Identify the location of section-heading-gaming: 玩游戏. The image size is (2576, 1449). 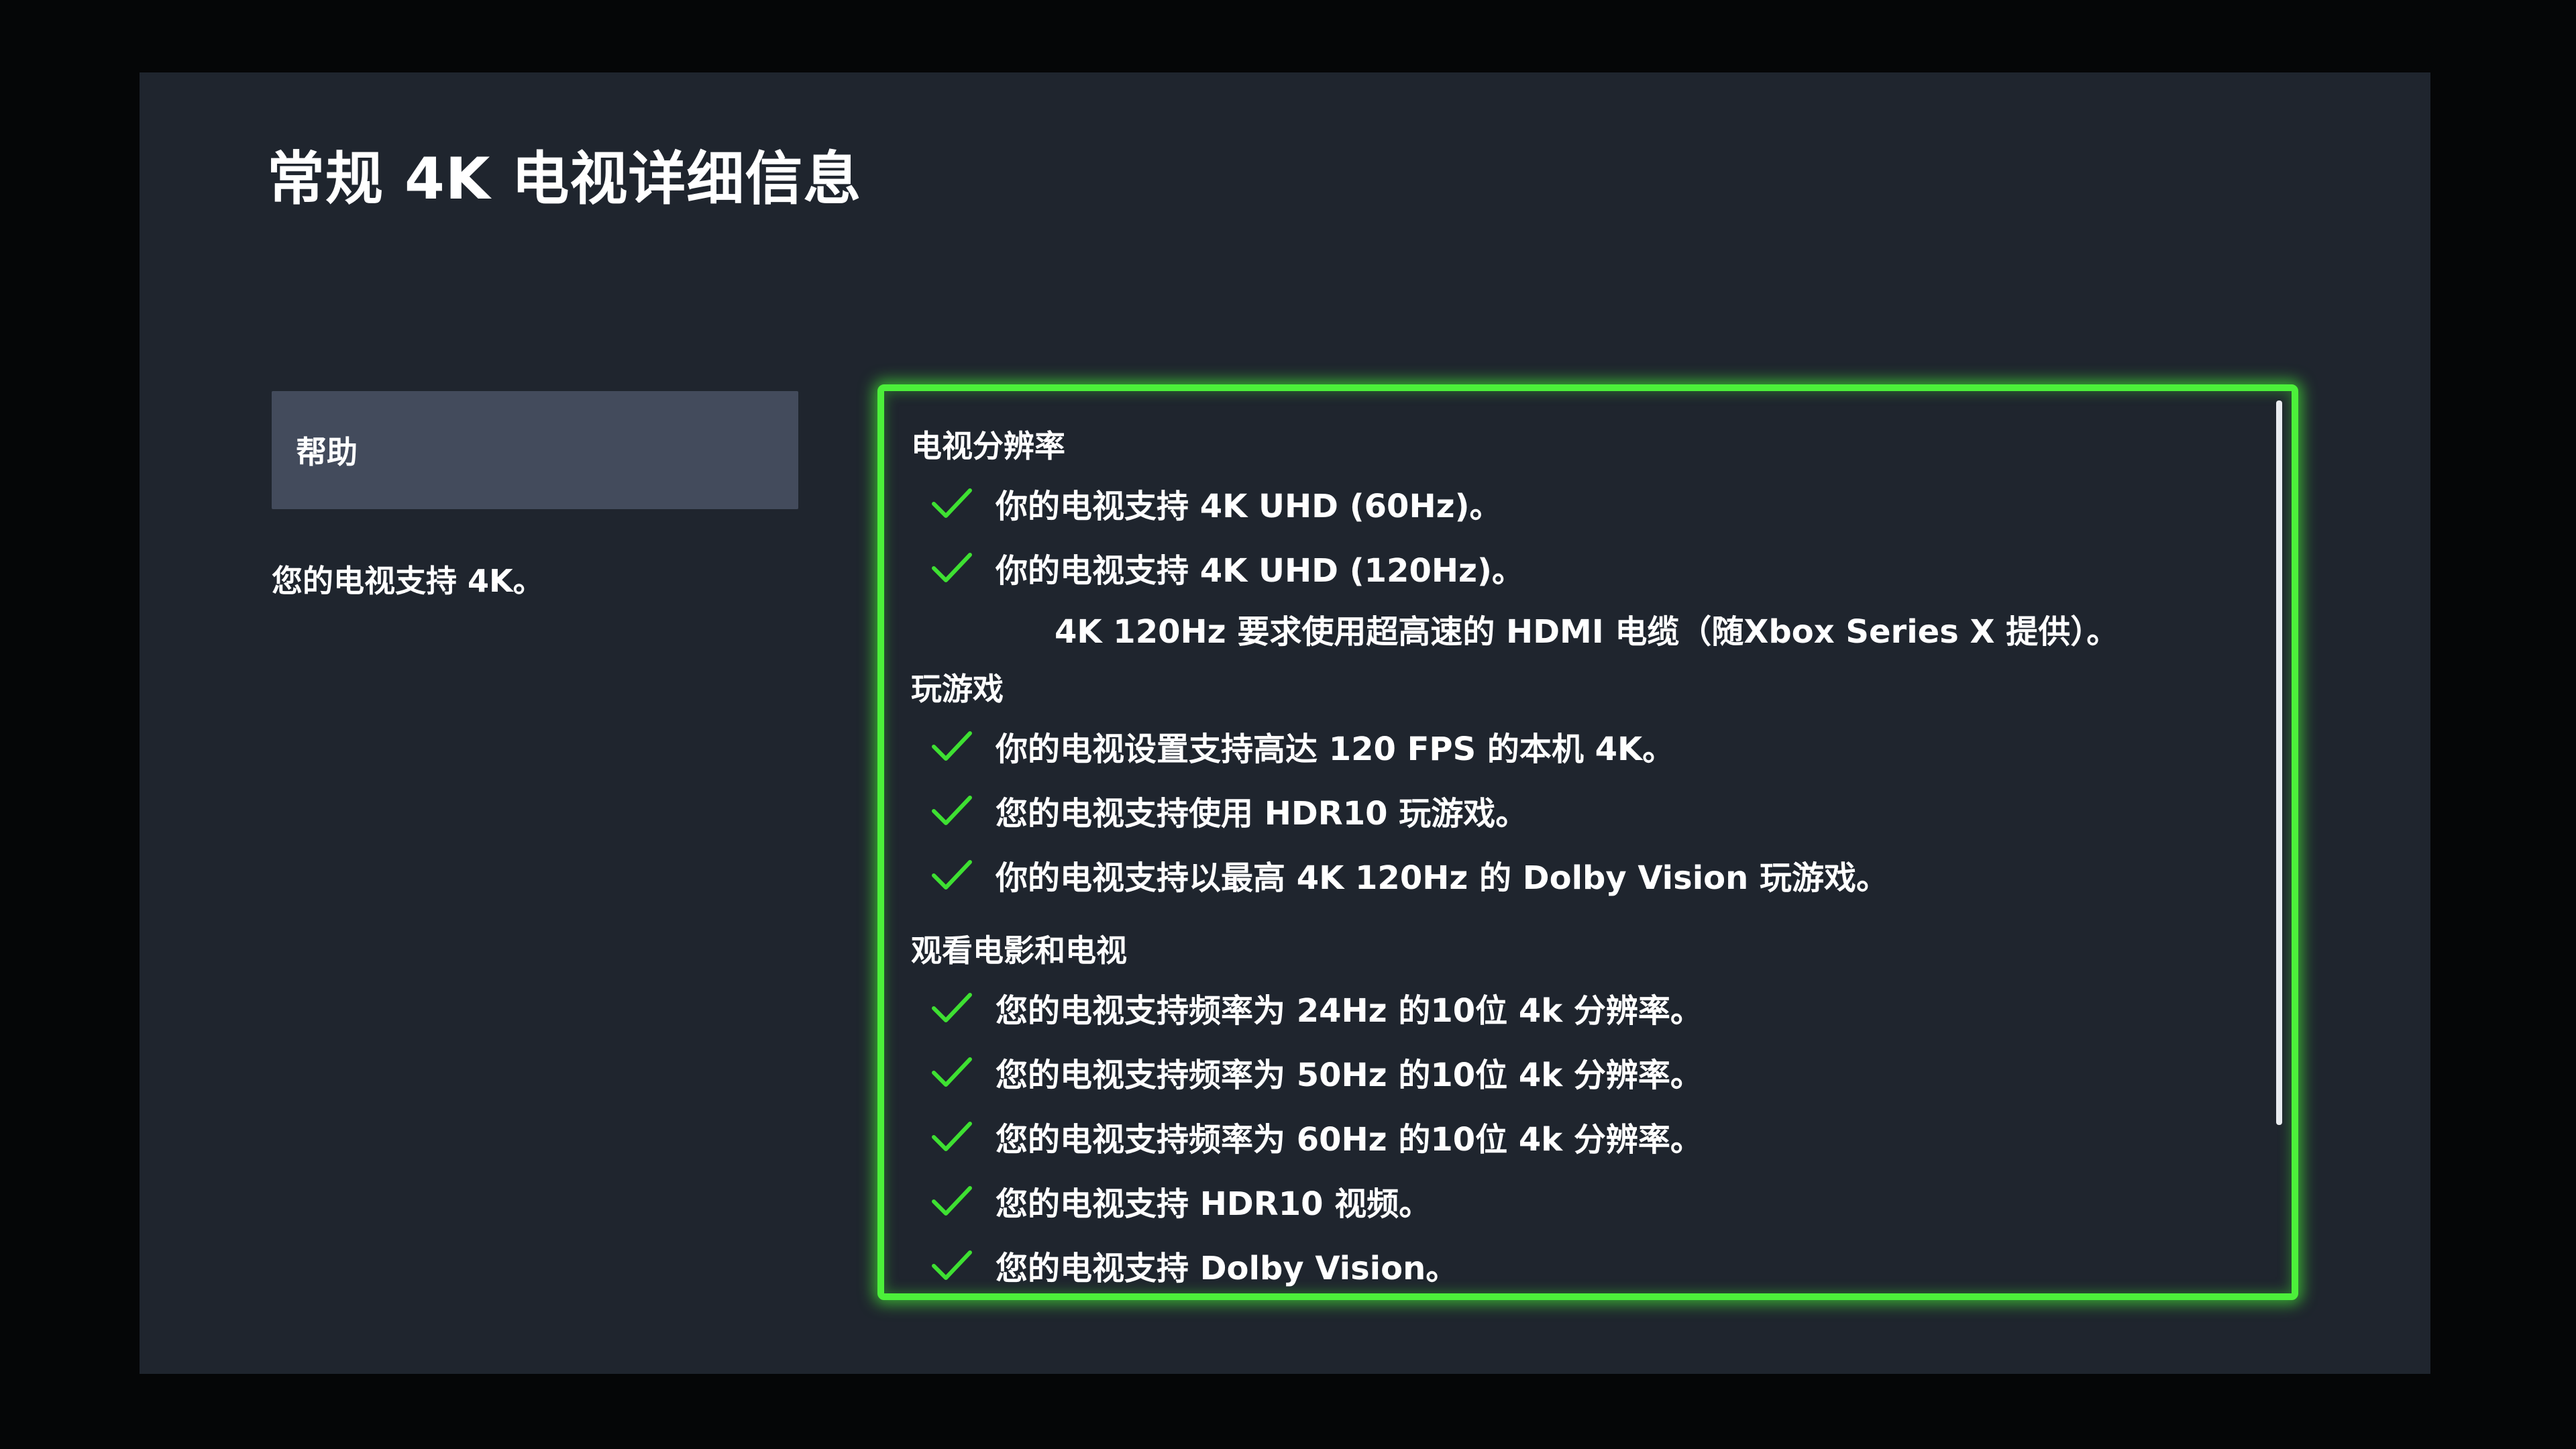
(957, 689).